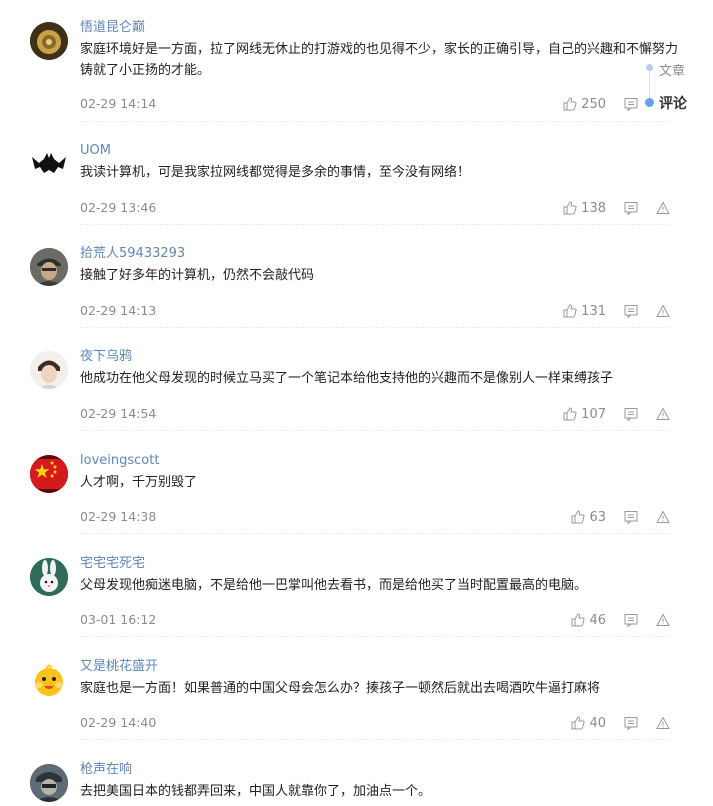 This screenshot has width=713, height=806. What do you see at coordinates (118, 103) in the screenshot?
I see `comment-time: 02-29 14:14` at bounding box center [118, 103].